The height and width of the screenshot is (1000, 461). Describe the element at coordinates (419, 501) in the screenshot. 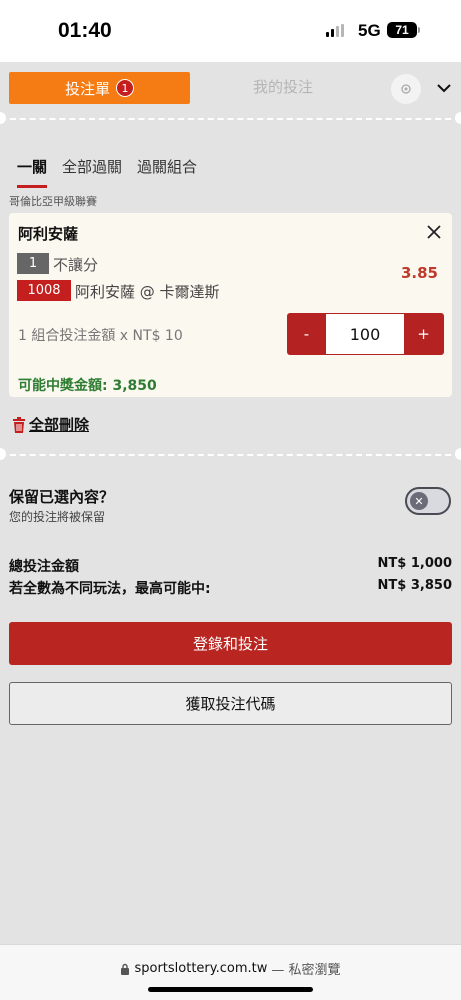

I see `toggle-off-icon: ✕` at that location.